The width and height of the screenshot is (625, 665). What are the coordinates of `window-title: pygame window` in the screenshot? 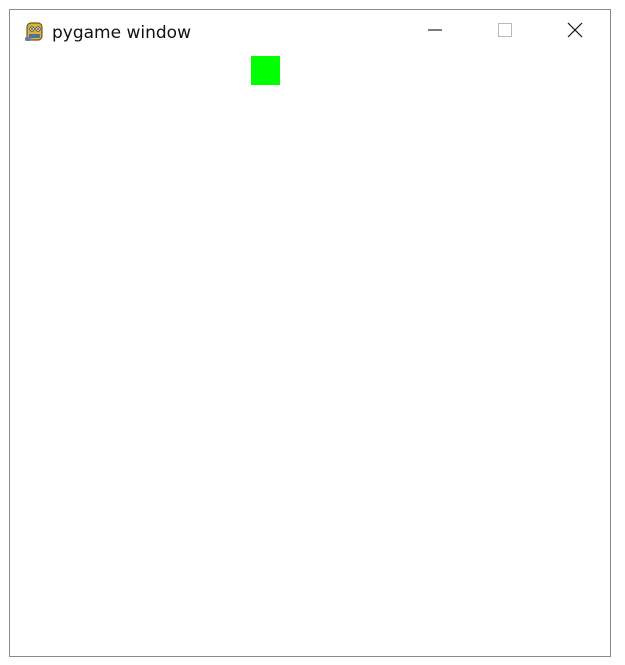 It's located at (121, 33).